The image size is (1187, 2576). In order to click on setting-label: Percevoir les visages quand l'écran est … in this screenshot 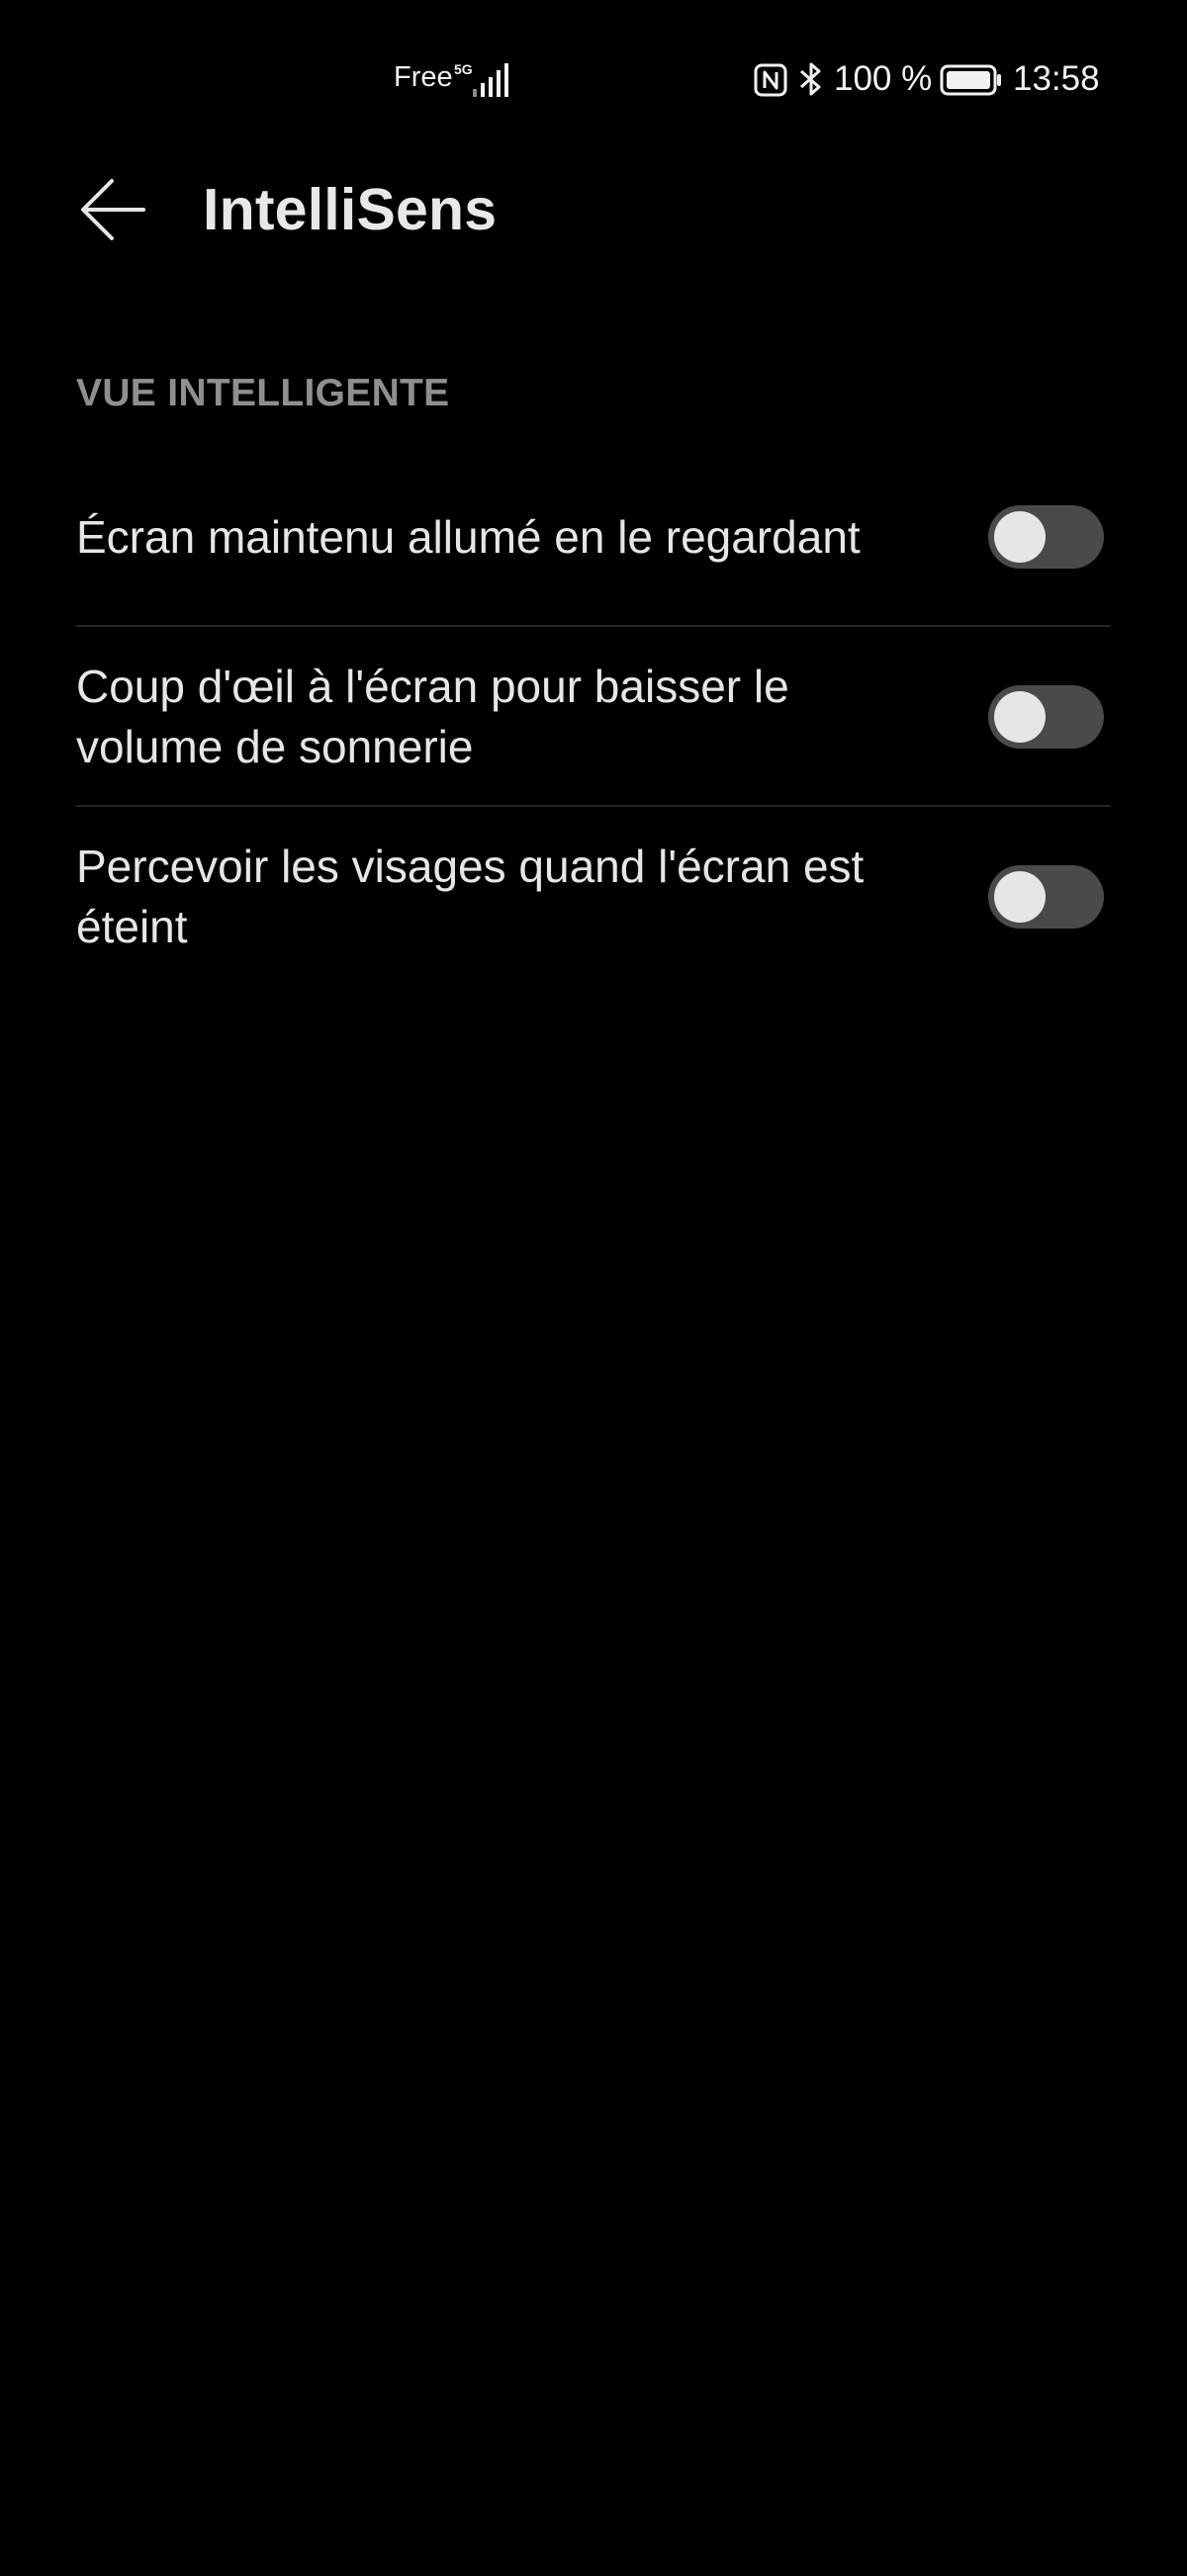, I will do `click(470, 896)`.